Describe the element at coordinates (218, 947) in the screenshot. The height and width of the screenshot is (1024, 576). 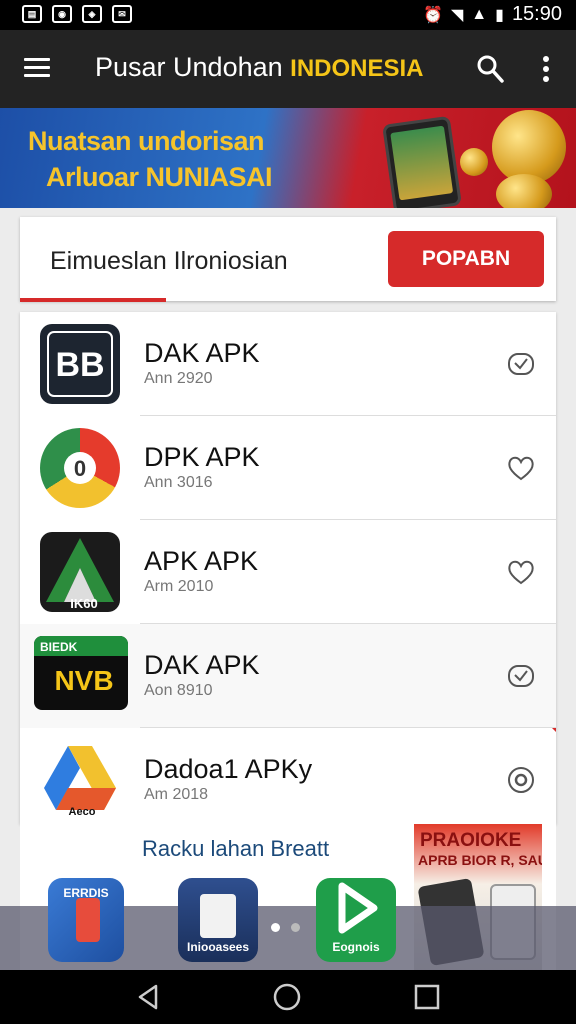
I see `dock-app-label: Iniooasees` at that location.